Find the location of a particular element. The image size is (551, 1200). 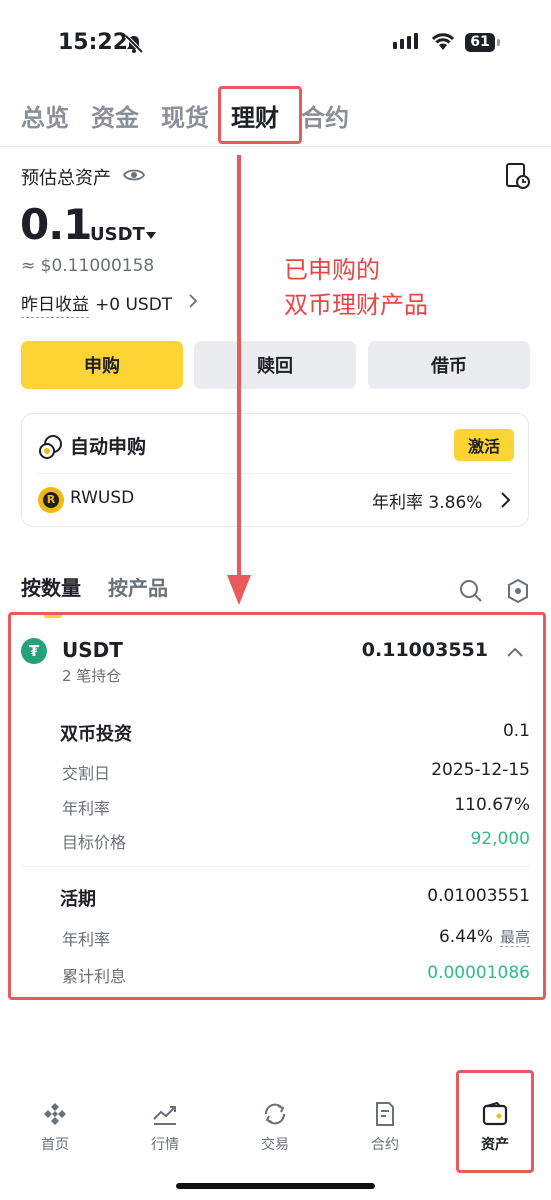

unit-caret-icon is located at coordinates (151, 235).